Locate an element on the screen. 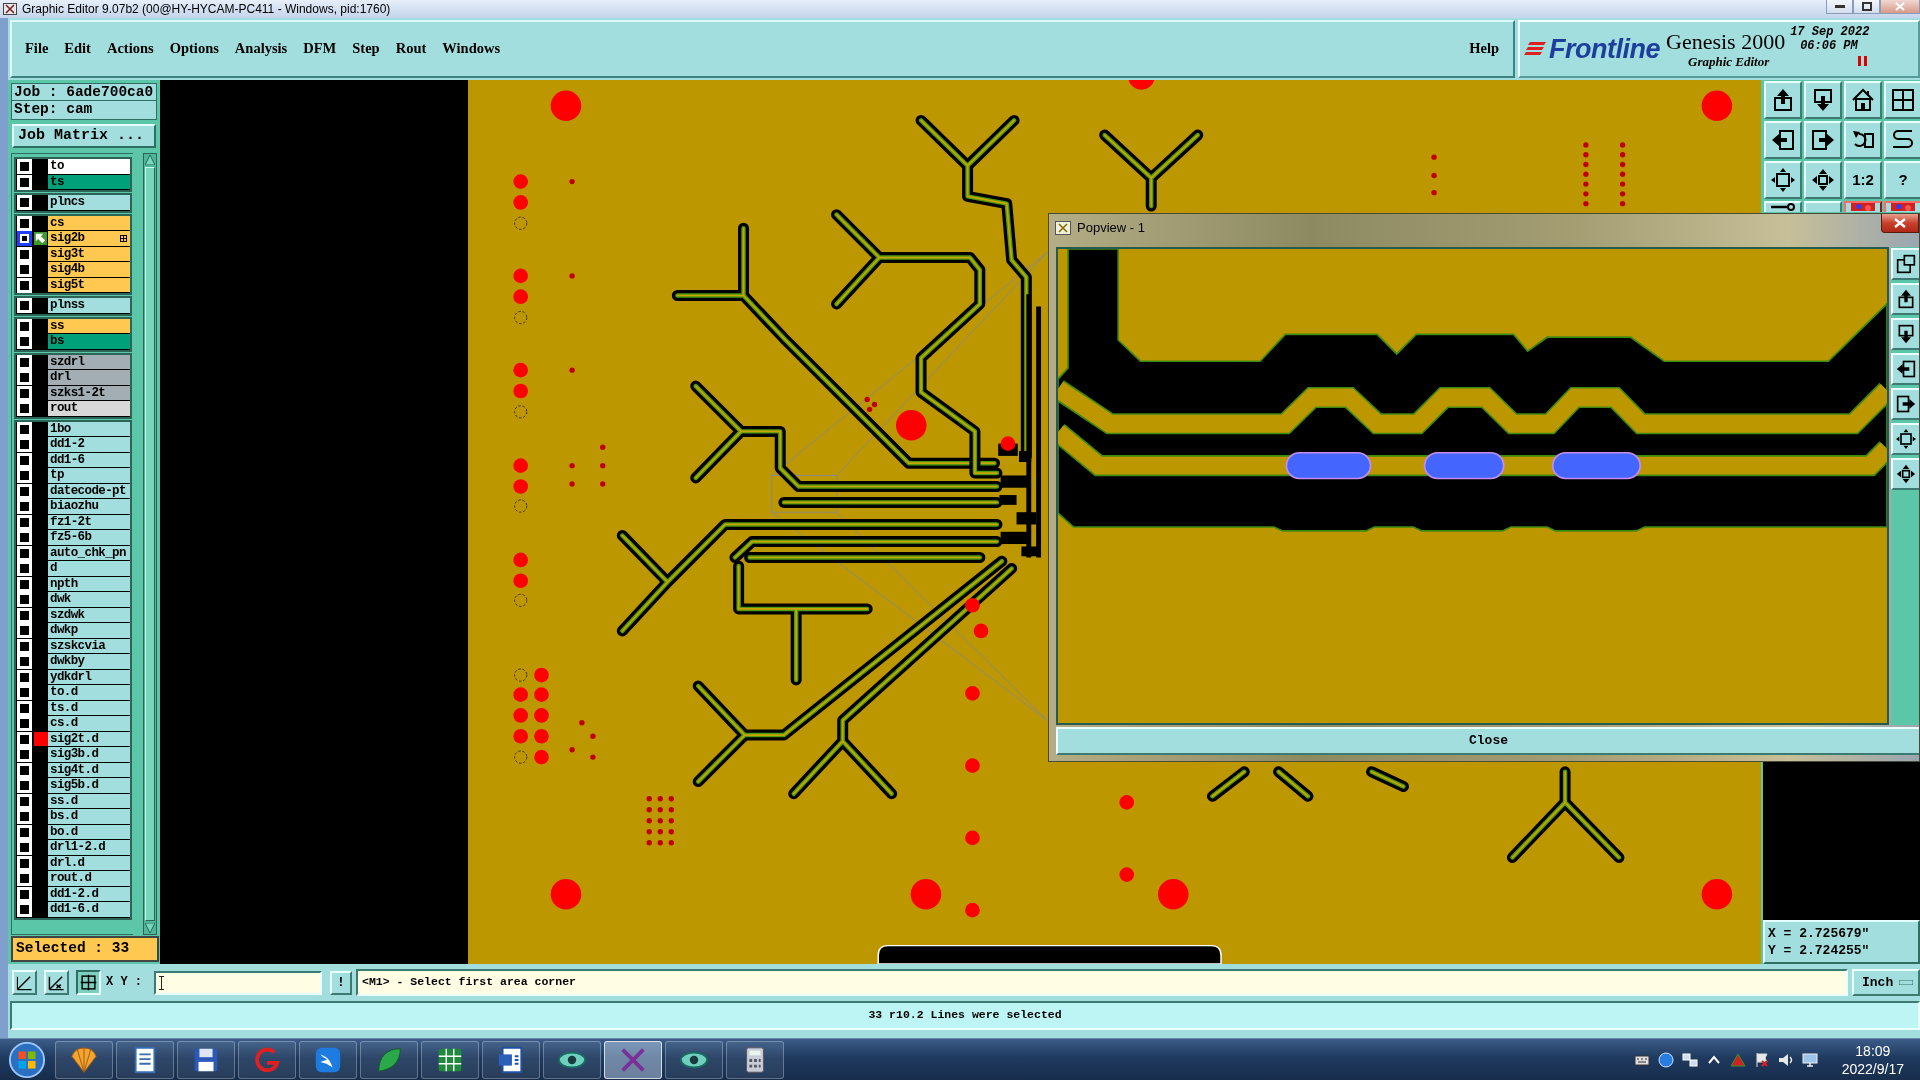  menu-item: Windows is located at coordinates (471, 49).